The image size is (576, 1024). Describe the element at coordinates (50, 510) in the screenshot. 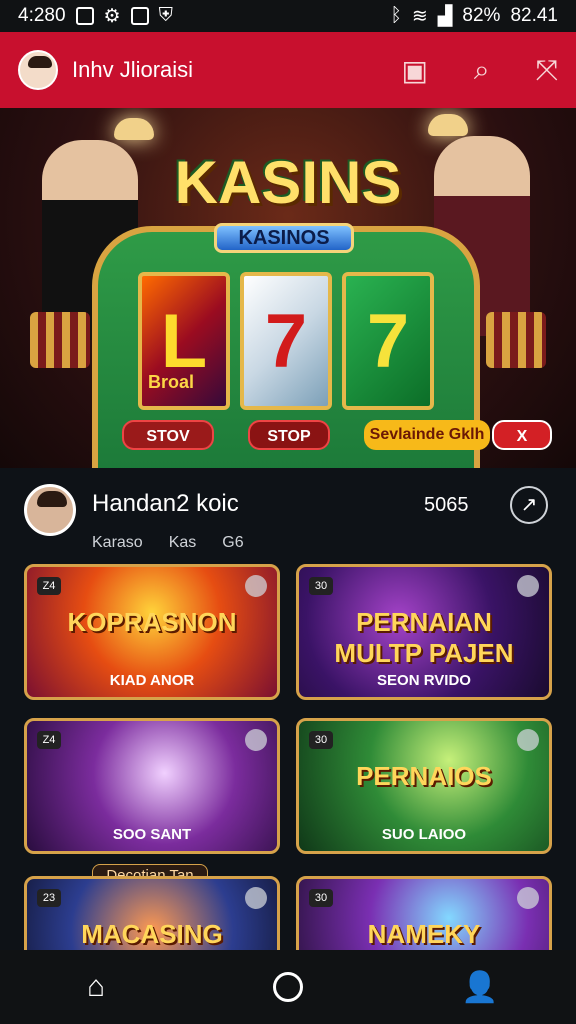

I see `profile-avatar` at that location.